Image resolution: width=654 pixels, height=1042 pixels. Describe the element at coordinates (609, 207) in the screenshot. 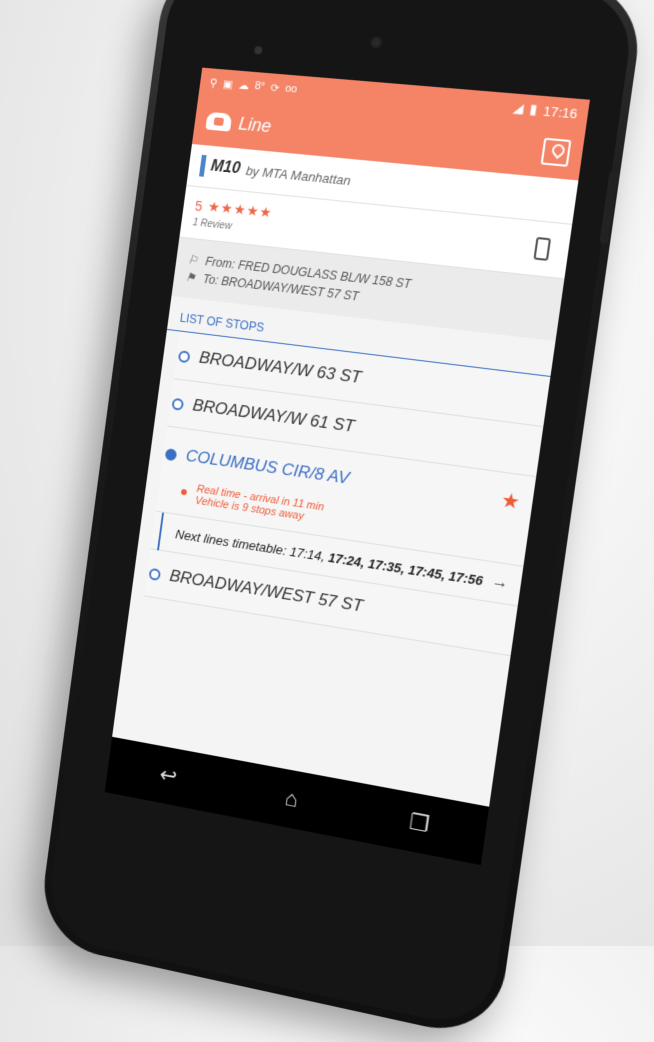

I see `power-button` at that location.